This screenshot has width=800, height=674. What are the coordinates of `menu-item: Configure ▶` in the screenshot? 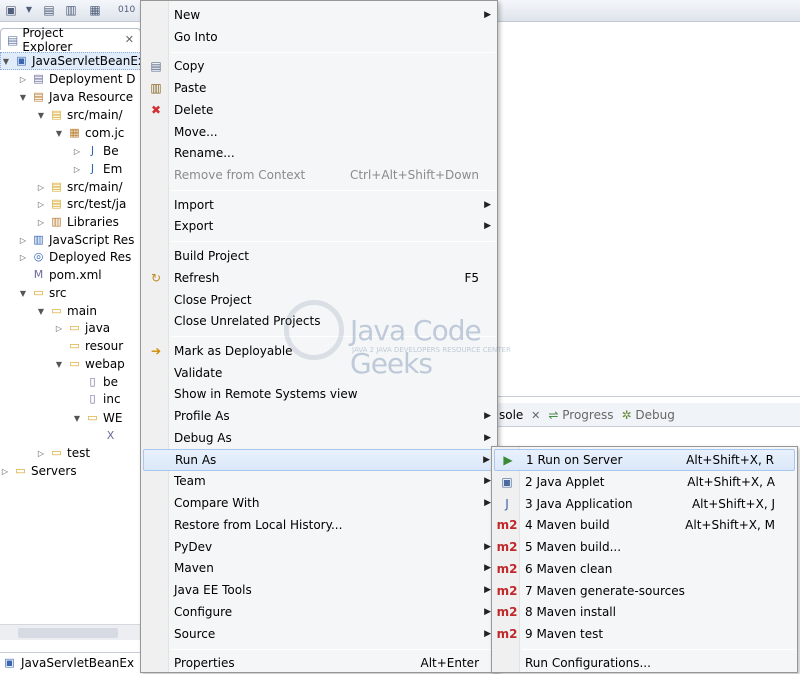 It's located at (319, 612).